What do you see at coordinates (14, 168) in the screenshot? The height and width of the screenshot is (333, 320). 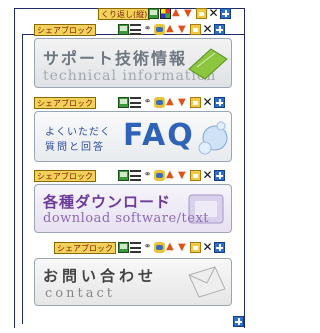 I see `left-frame-line` at bounding box center [14, 168].